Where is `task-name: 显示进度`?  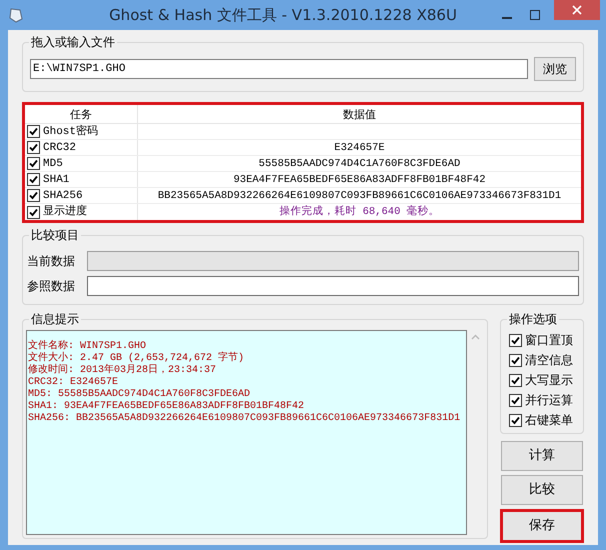 task-name: 显示进度 is located at coordinates (65, 212).